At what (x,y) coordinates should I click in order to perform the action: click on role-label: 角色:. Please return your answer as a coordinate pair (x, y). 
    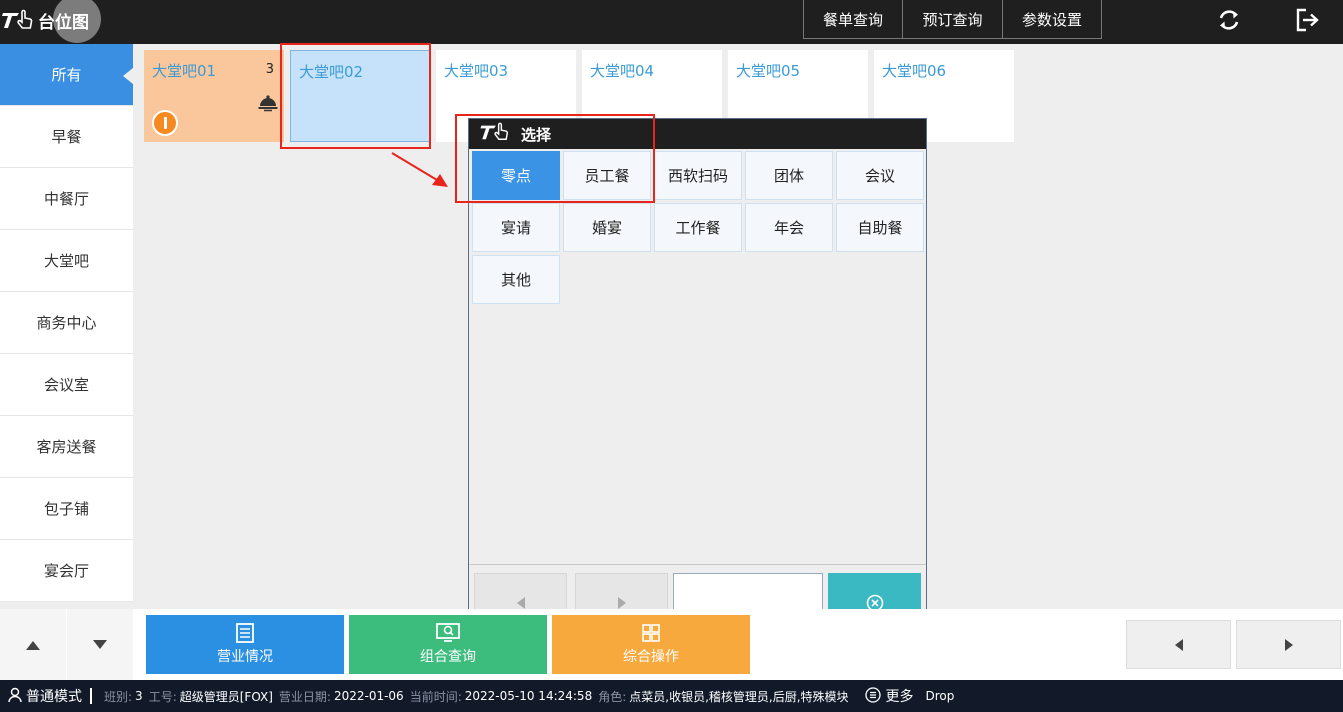
    Looking at the image, I should click on (612, 696).